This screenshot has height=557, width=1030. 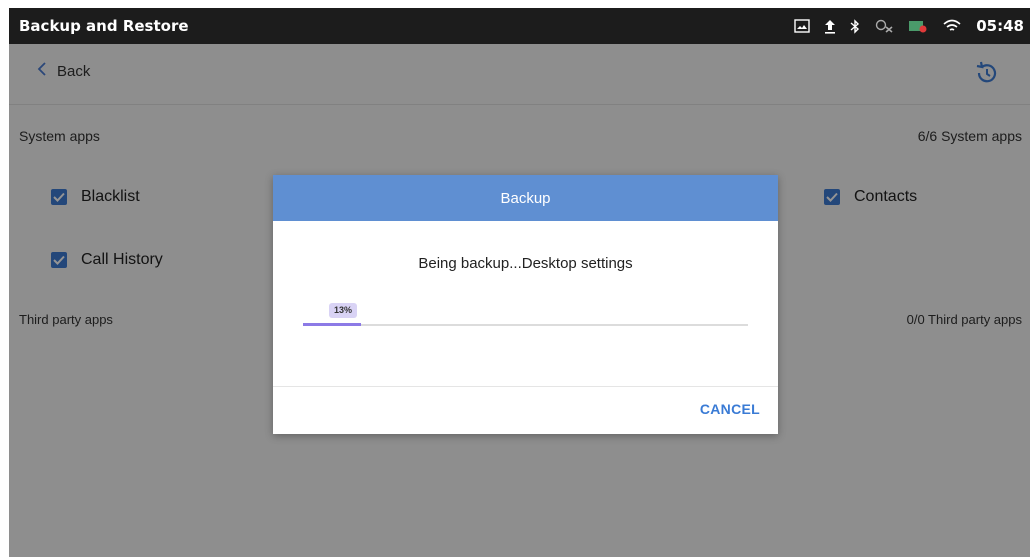 I want to click on progress-bar, so click(x=525, y=324).